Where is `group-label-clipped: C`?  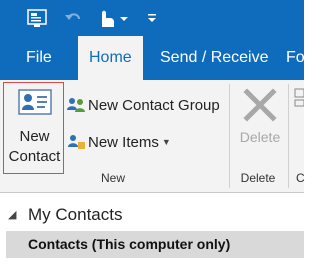 group-label-clipped: C is located at coordinates (300, 178).